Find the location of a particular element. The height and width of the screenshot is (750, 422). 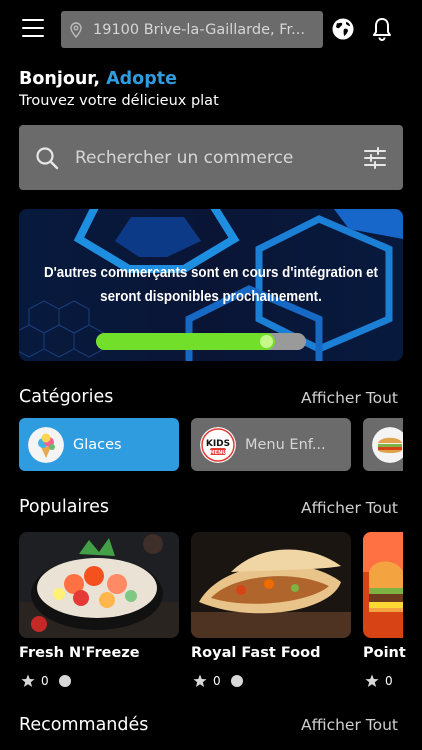

search-input: Rechercher un commerce is located at coordinates (219, 158).